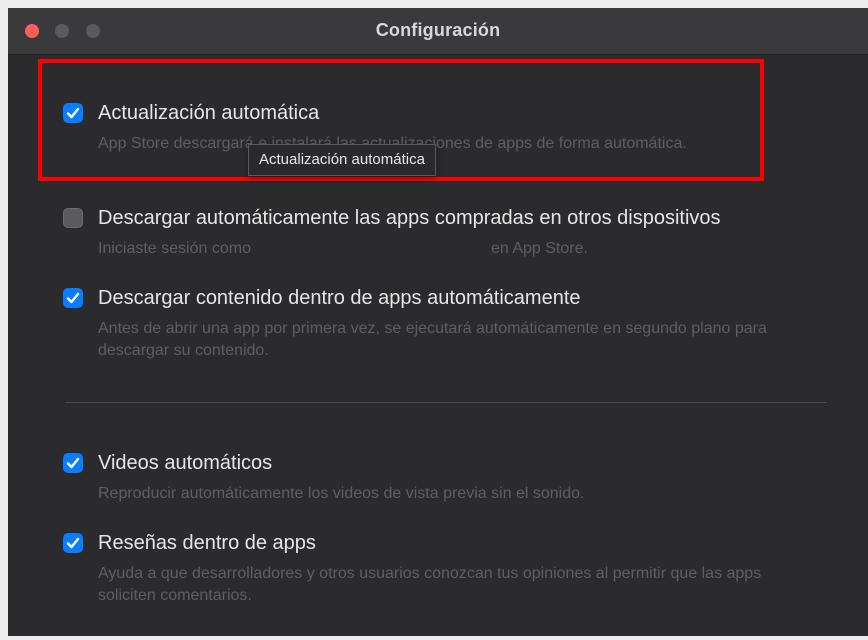 The height and width of the screenshot is (640, 868). What do you see at coordinates (207, 543) in the screenshot?
I see `in-app-ratings-label: Reseñas dentro de apps` at bounding box center [207, 543].